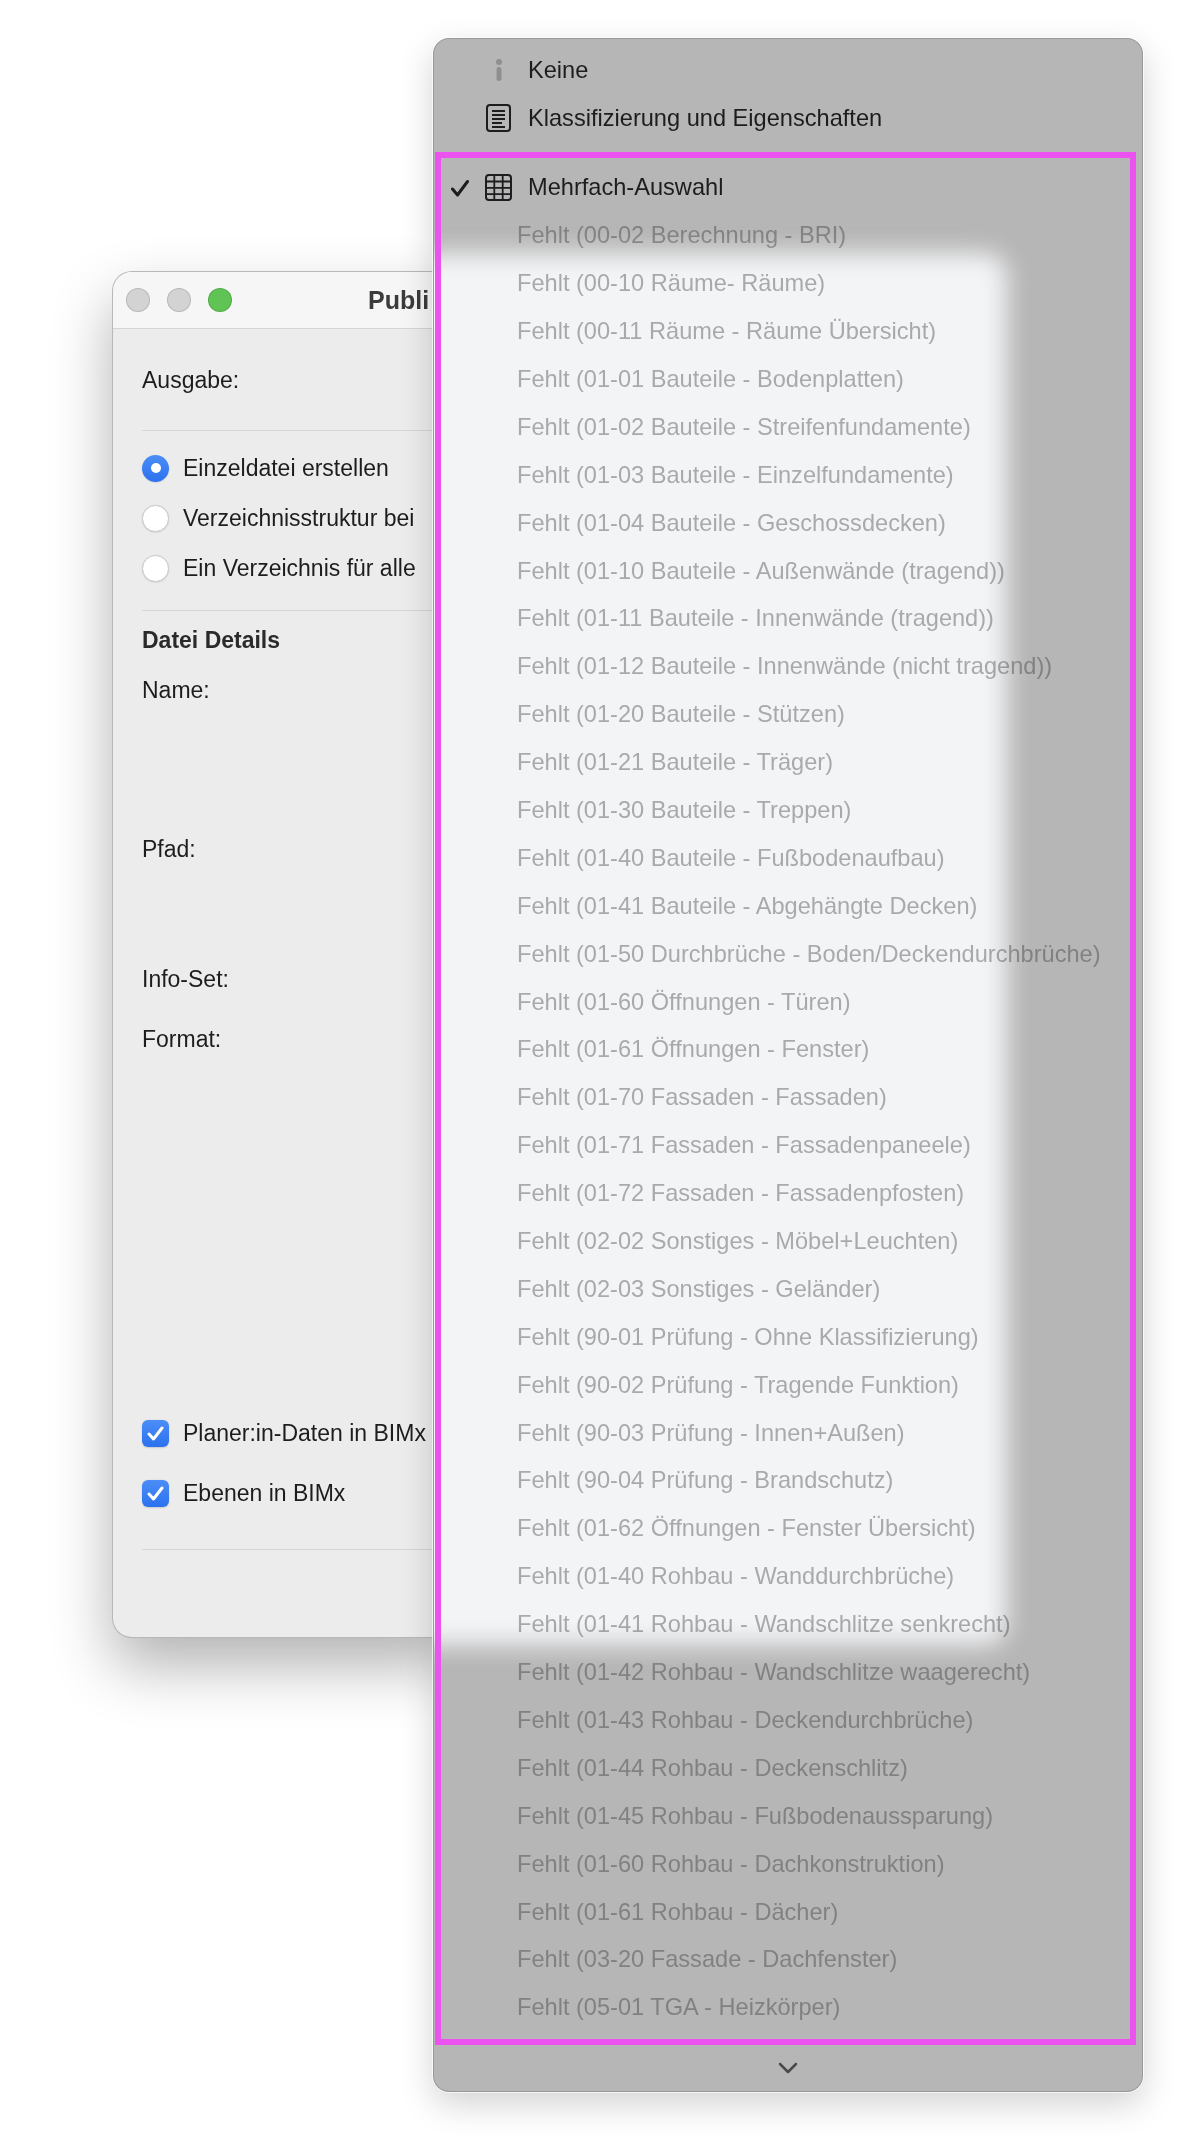 The width and height of the screenshot is (1190, 2148). Describe the element at coordinates (498, 118) in the screenshot. I see `document-icon` at that location.